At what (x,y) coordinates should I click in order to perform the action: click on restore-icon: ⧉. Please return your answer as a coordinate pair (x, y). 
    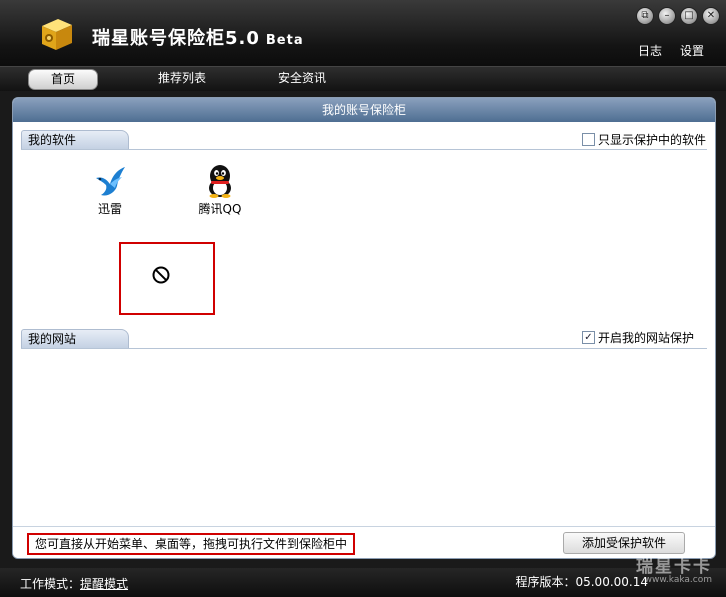
    Looking at the image, I should click on (645, 16).